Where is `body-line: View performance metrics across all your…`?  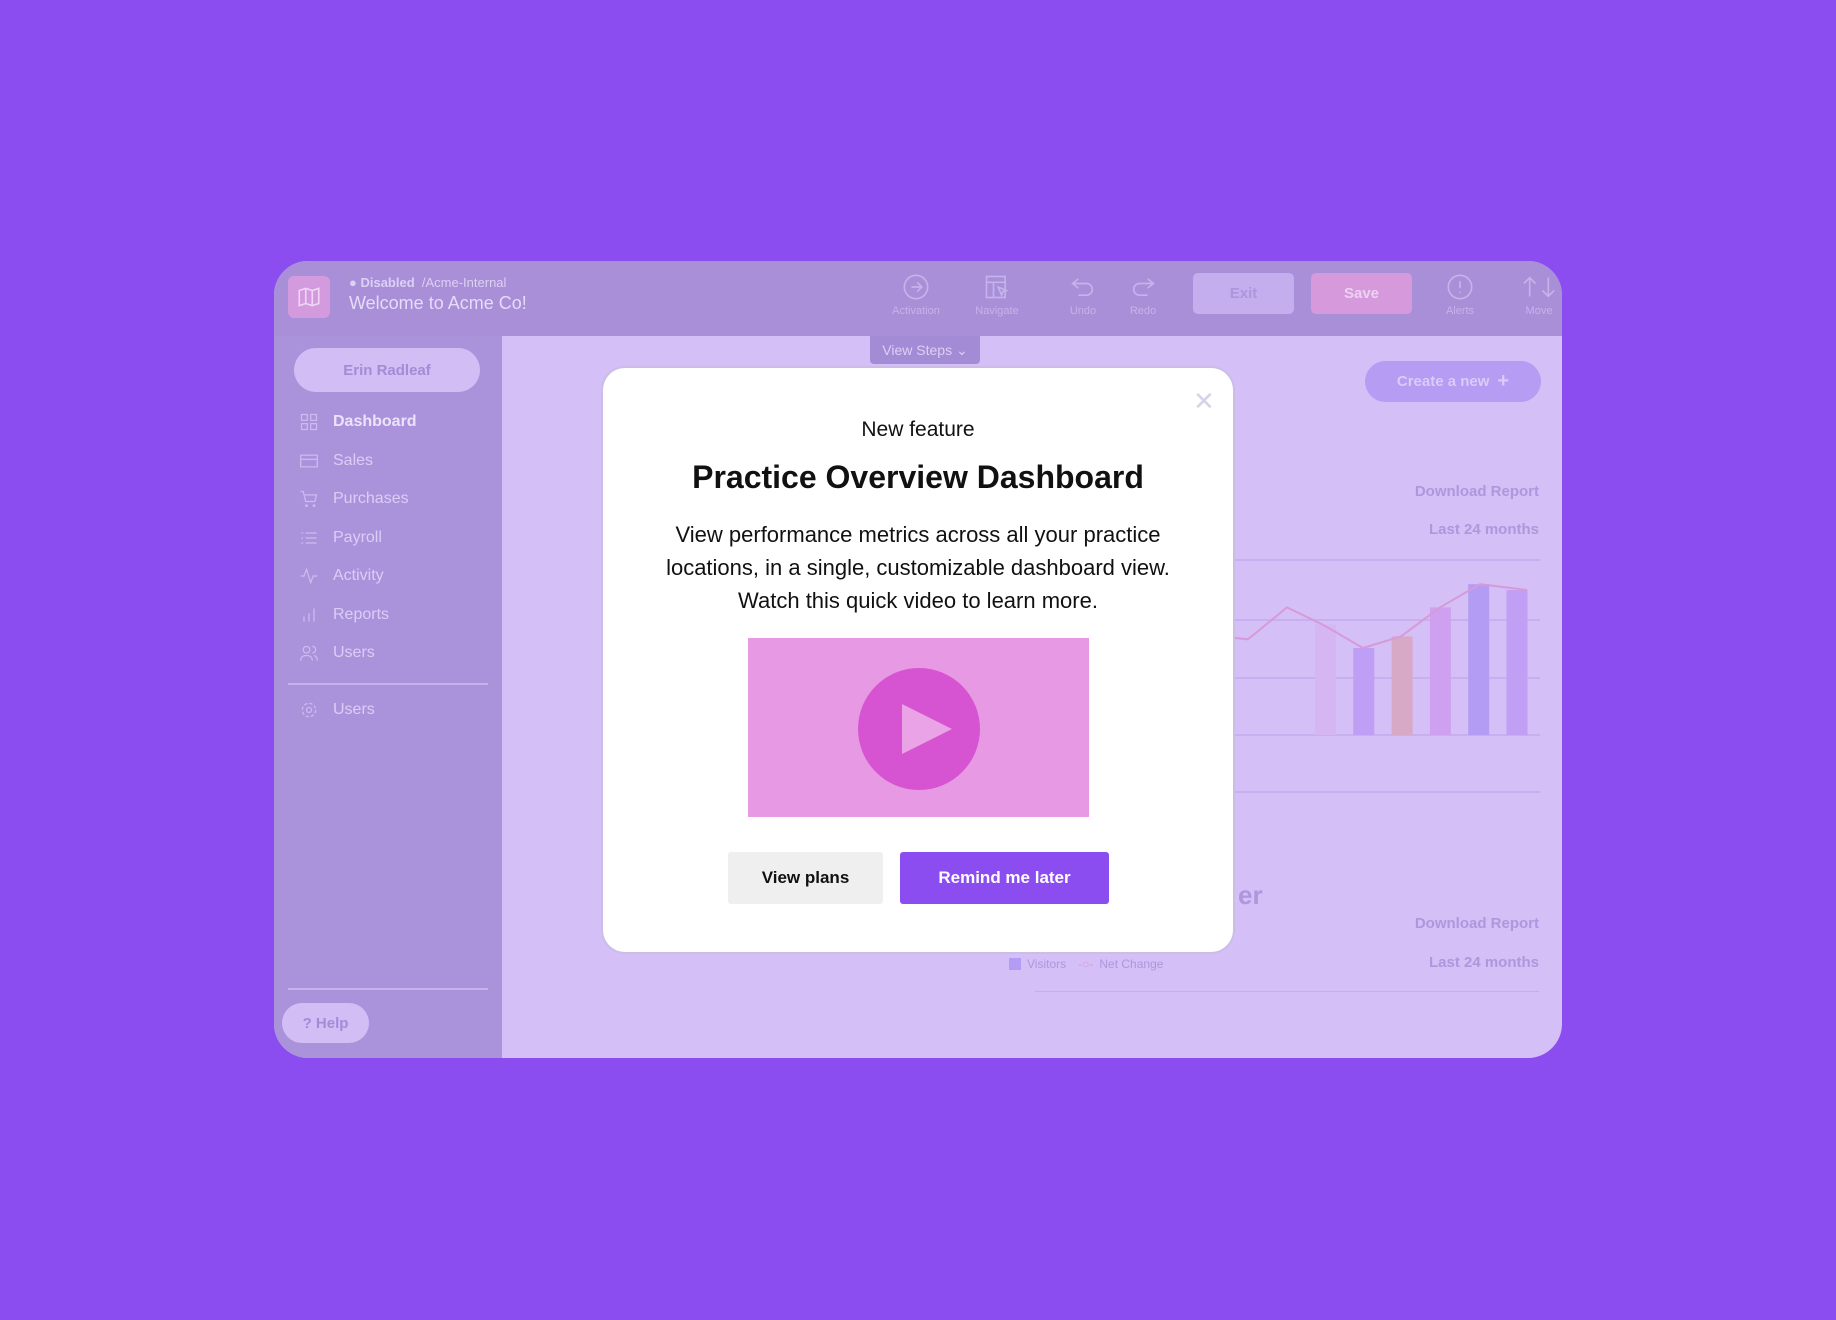 body-line: View performance metrics across all your… is located at coordinates (918, 534).